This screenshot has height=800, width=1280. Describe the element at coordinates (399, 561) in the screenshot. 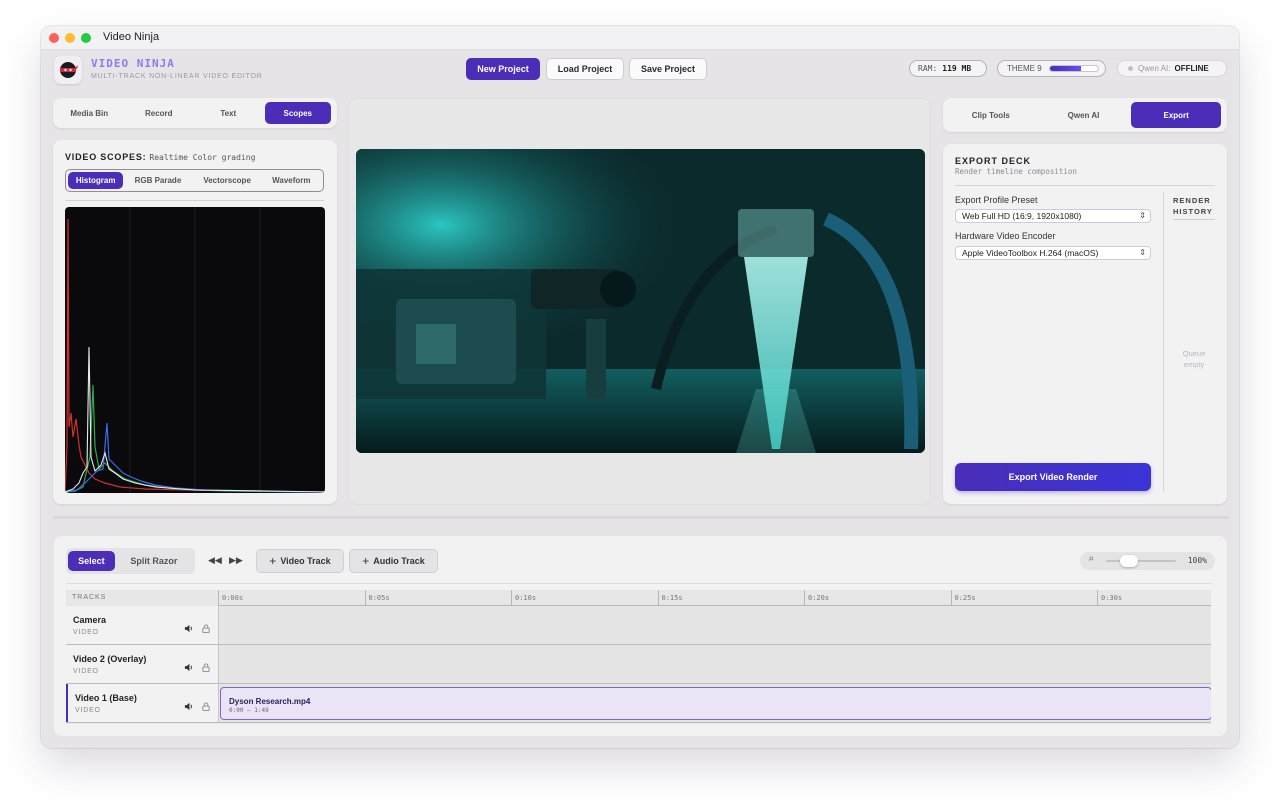

I see `add-audio-track-label: Audio Track` at that location.